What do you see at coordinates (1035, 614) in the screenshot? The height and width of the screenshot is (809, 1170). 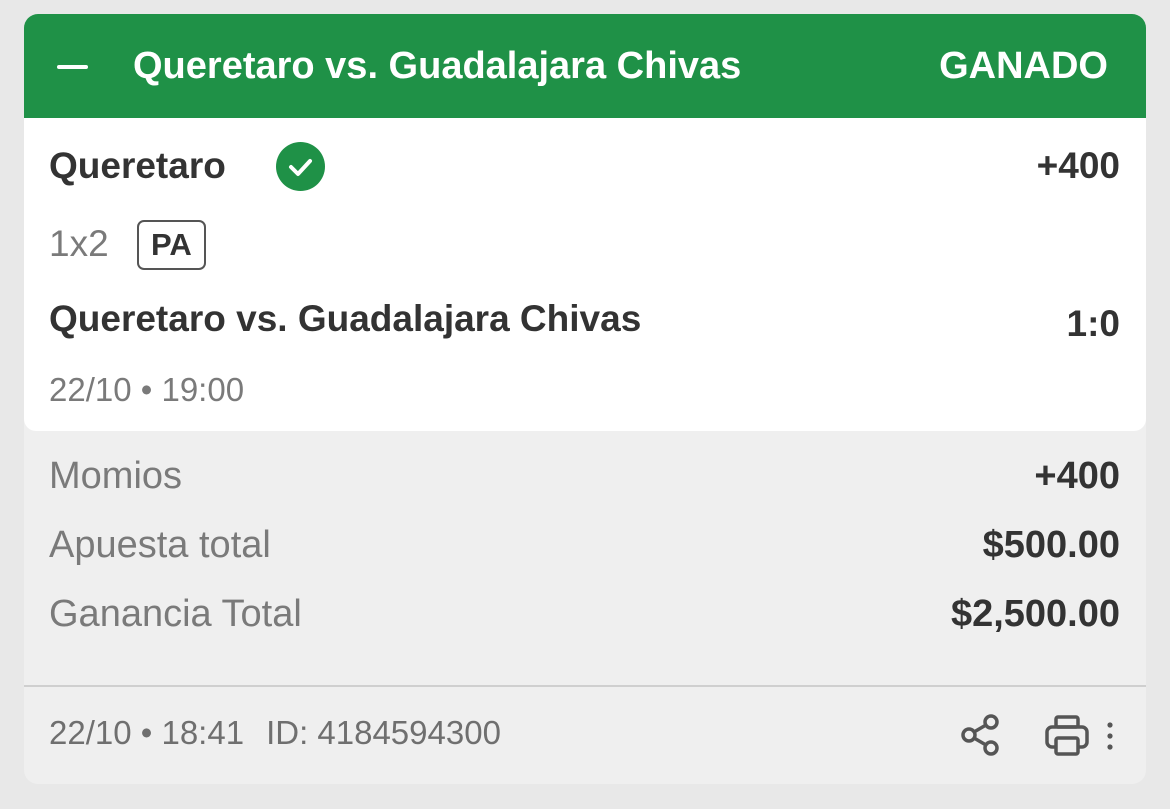 I see `summary-value: $2,500.00` at bounding box center [1035, 614].